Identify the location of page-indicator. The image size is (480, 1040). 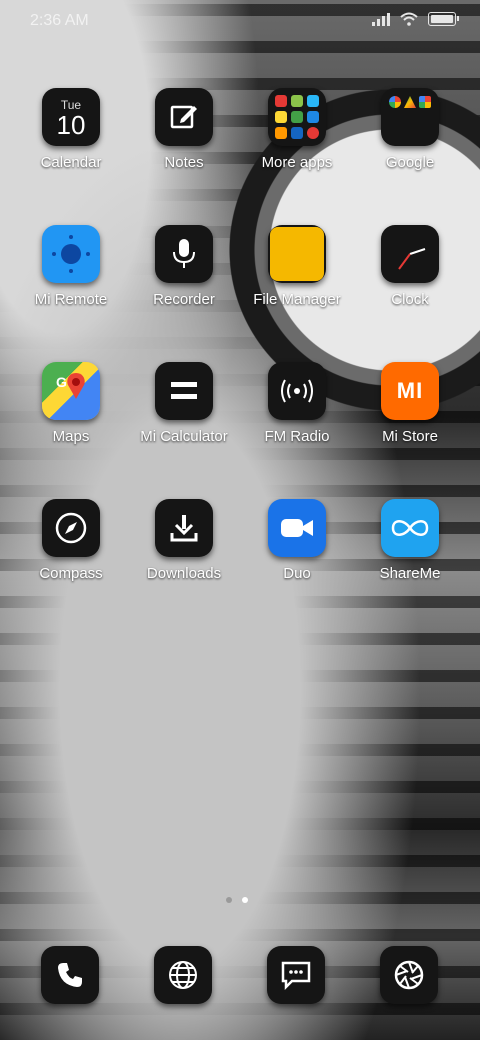
(237, 900).